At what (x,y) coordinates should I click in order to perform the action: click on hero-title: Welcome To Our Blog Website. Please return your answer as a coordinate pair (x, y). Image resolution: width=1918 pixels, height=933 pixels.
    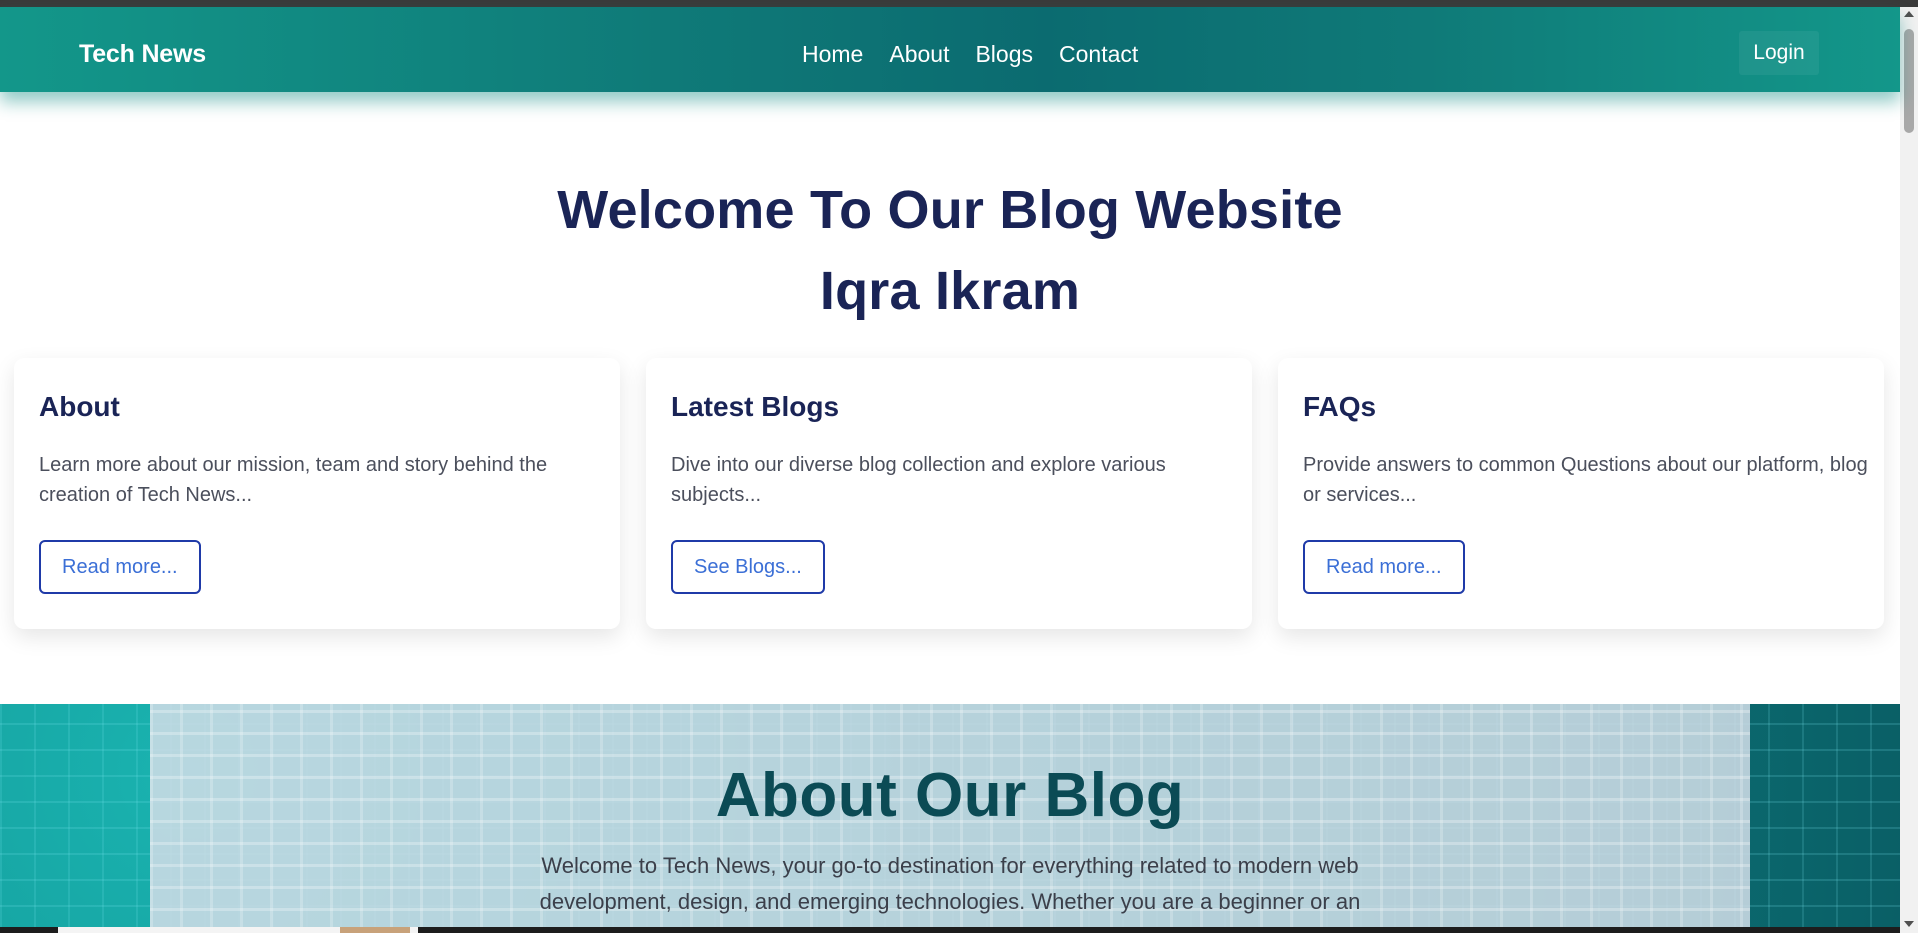
    Looking at the image, I should click on (950, 210).